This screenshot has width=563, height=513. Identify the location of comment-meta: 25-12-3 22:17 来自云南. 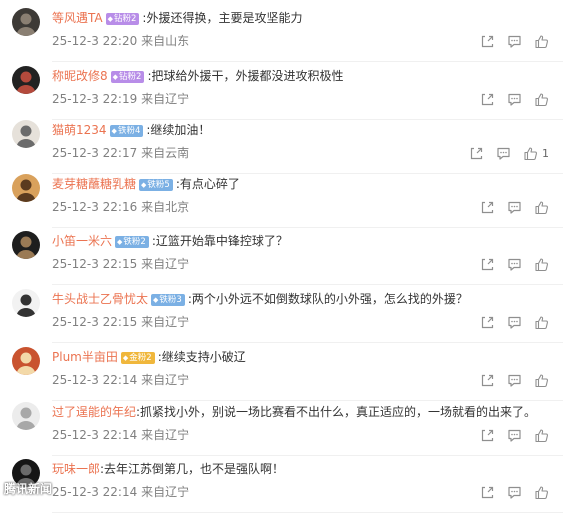
(120, 153).